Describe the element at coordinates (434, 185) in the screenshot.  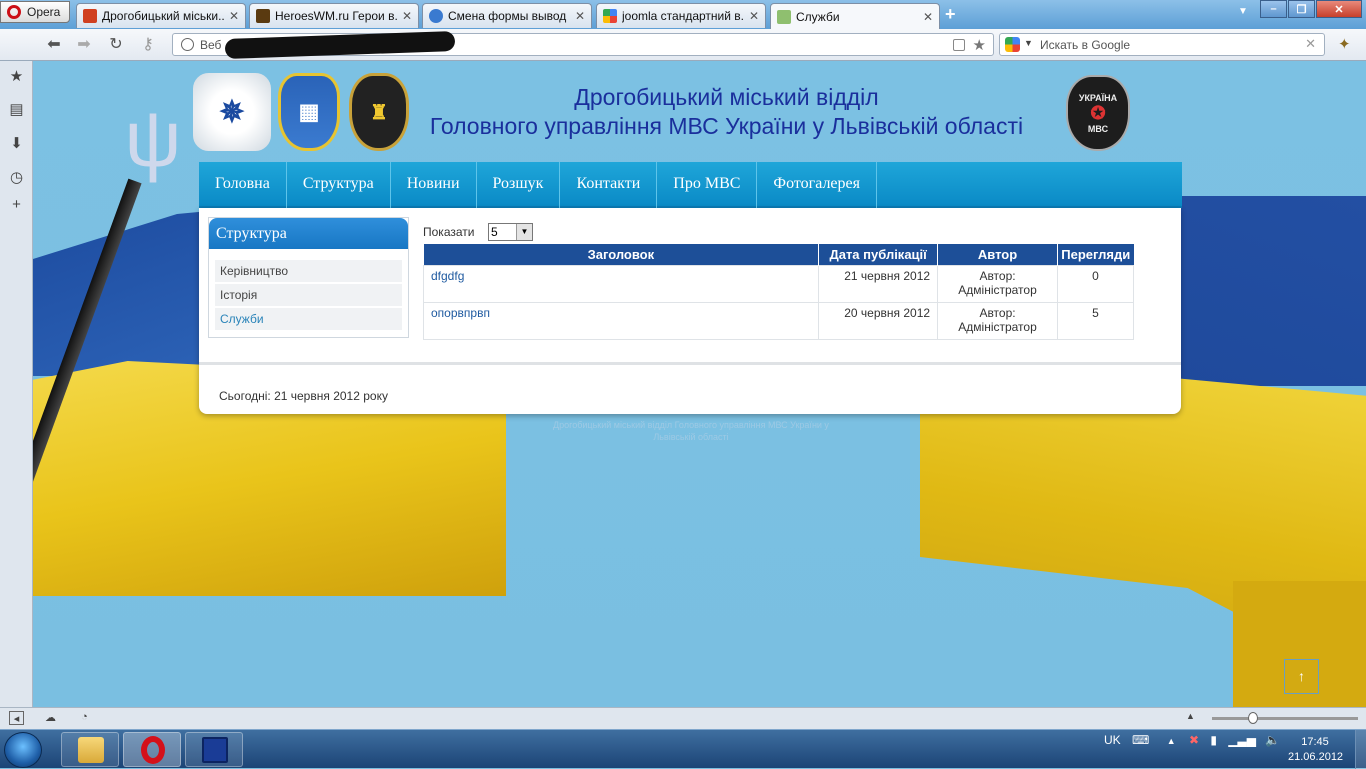
I see `nav-news: Новини` at that location.